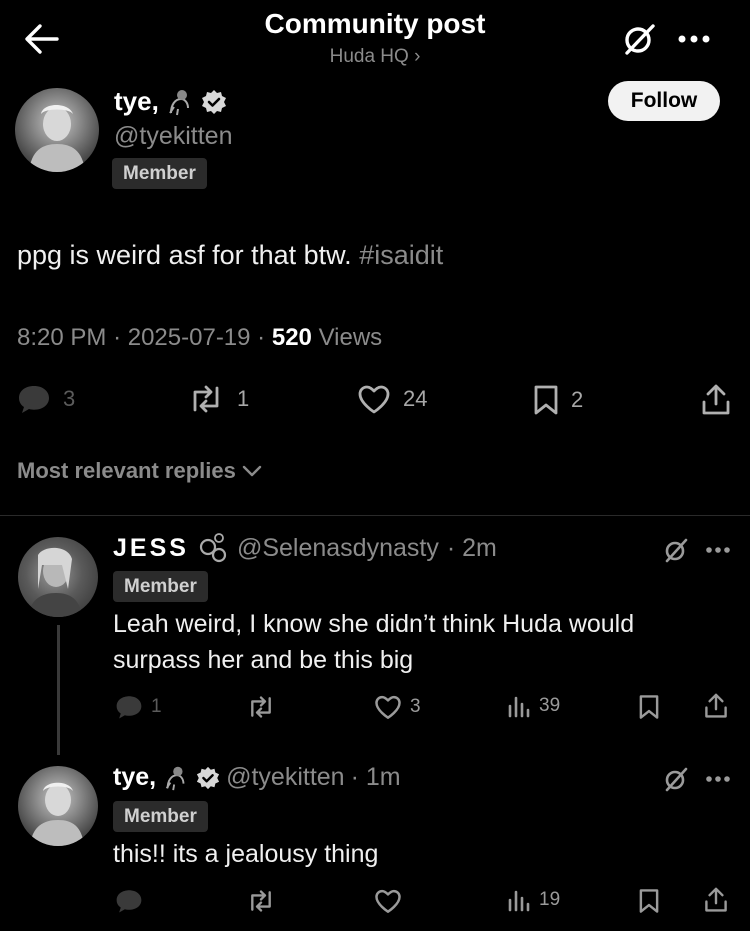 The width and height of the screenshot is (750, 931). Describe the element at coordinates (246, 854) in the screenshot. I see `reply-text: this!! its a jealousy thing` at that location.